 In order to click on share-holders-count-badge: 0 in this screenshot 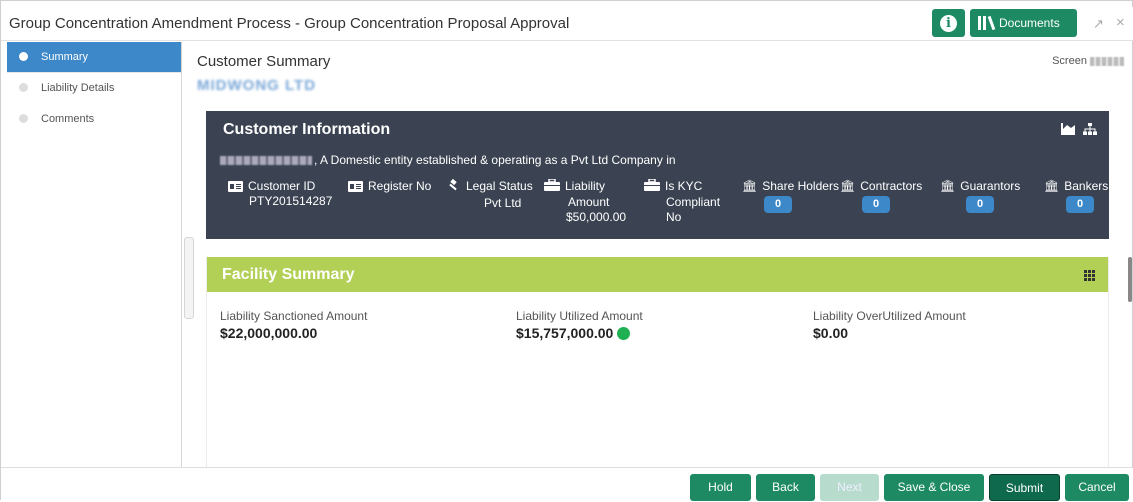, I will do `click(778, 204)`.